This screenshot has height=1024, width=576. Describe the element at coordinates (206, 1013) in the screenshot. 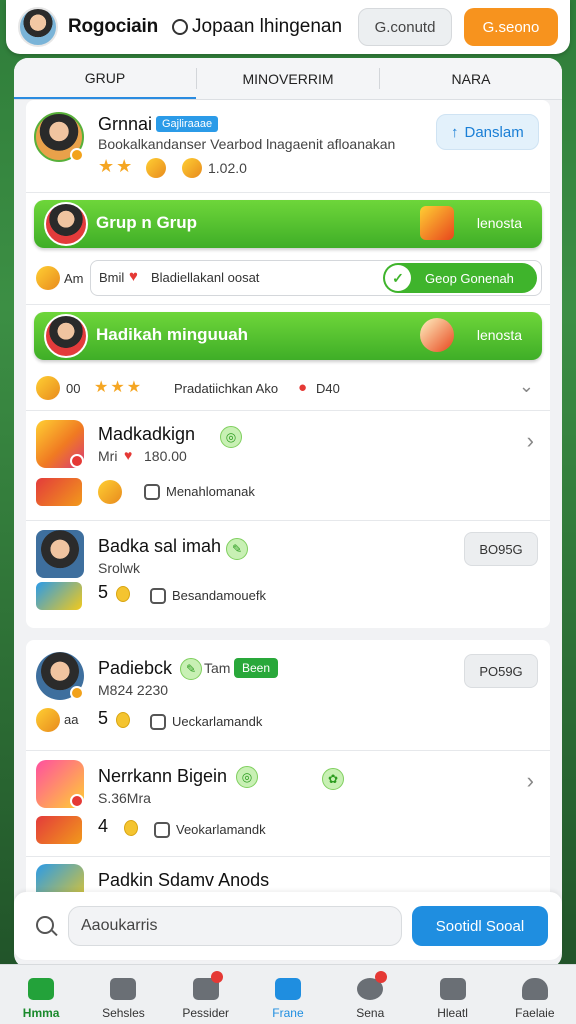

I see `nav-label: Pessider` at that location.